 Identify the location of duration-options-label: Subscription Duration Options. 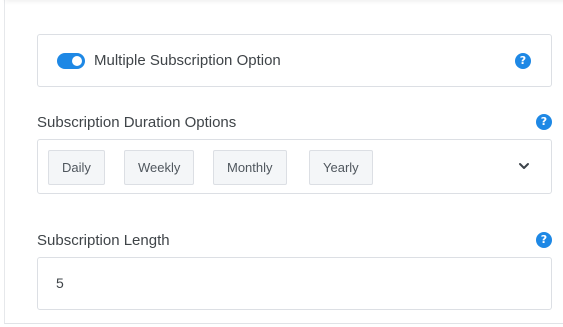
(137, 122).